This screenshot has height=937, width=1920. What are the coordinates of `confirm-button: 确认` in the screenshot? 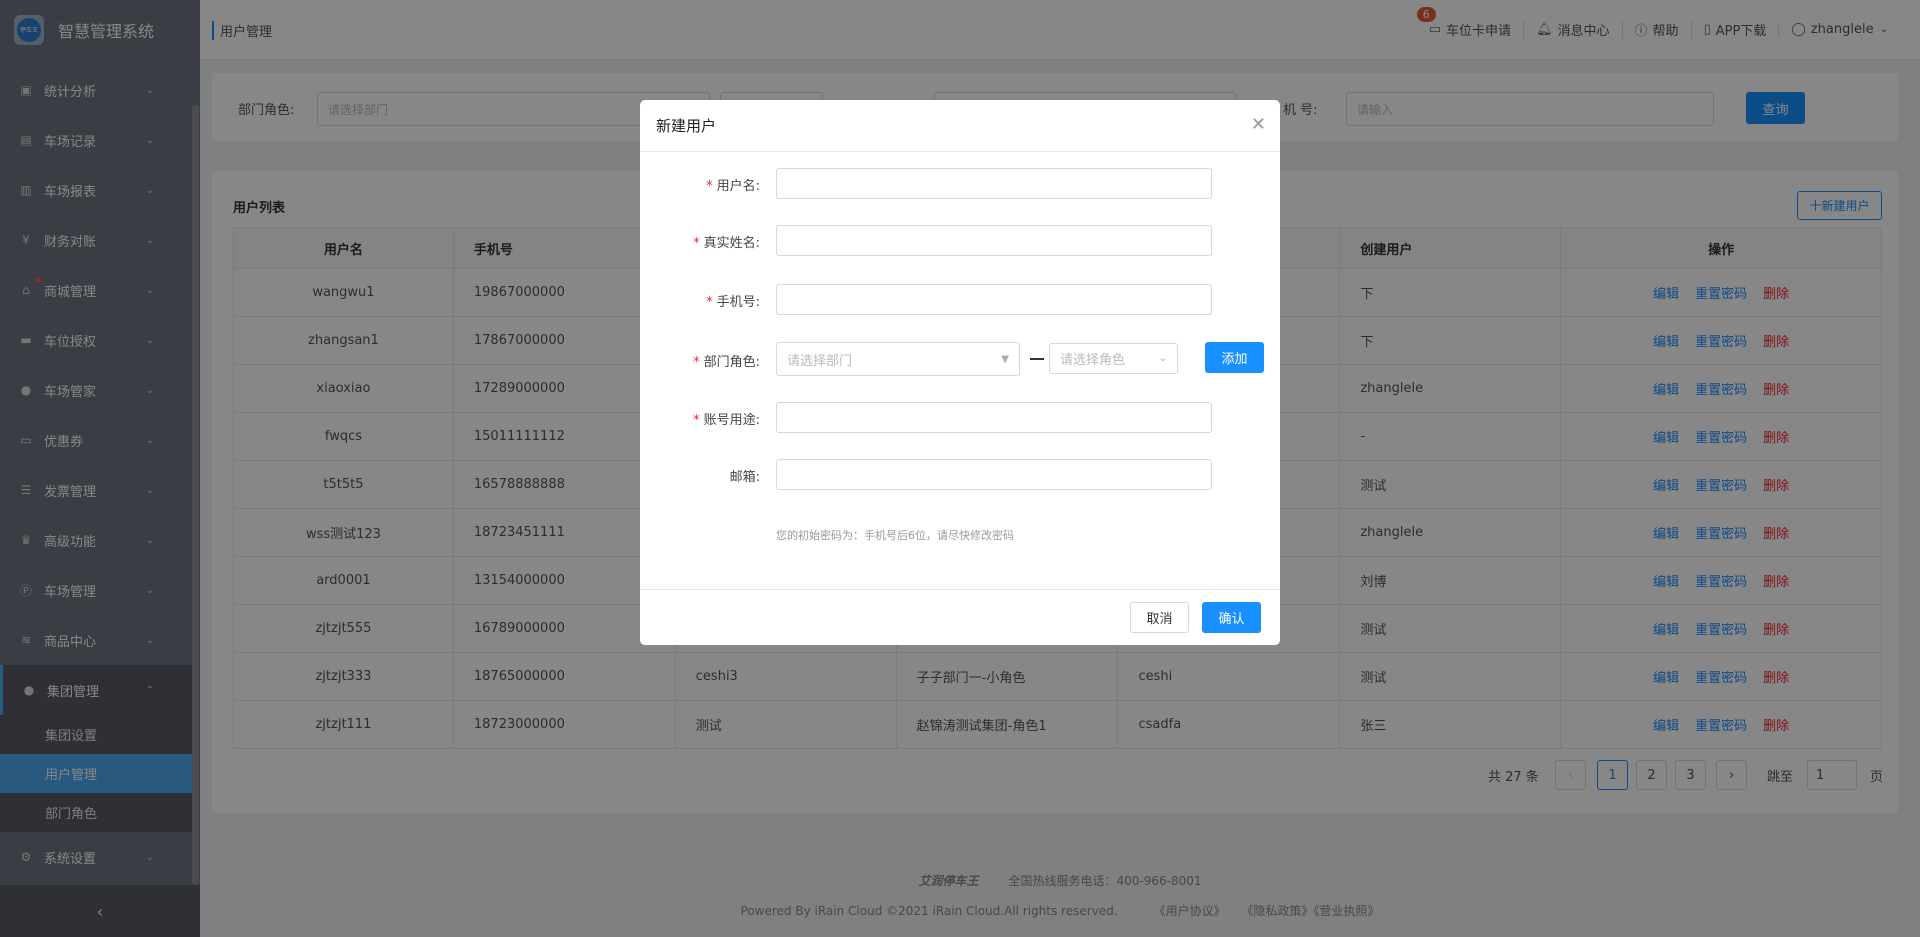 It's located at (1231, 617).